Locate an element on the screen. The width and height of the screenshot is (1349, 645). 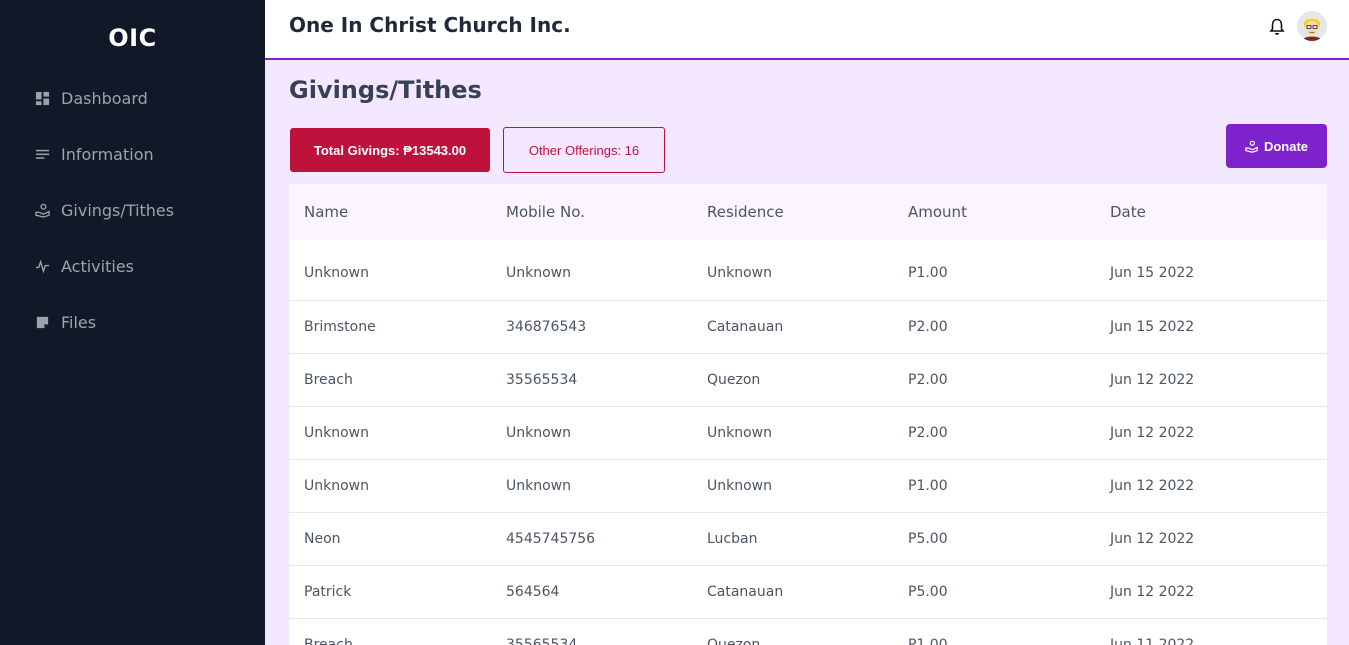
top-header: One In Christ Church Inc. is located at coordinates (807, 30).